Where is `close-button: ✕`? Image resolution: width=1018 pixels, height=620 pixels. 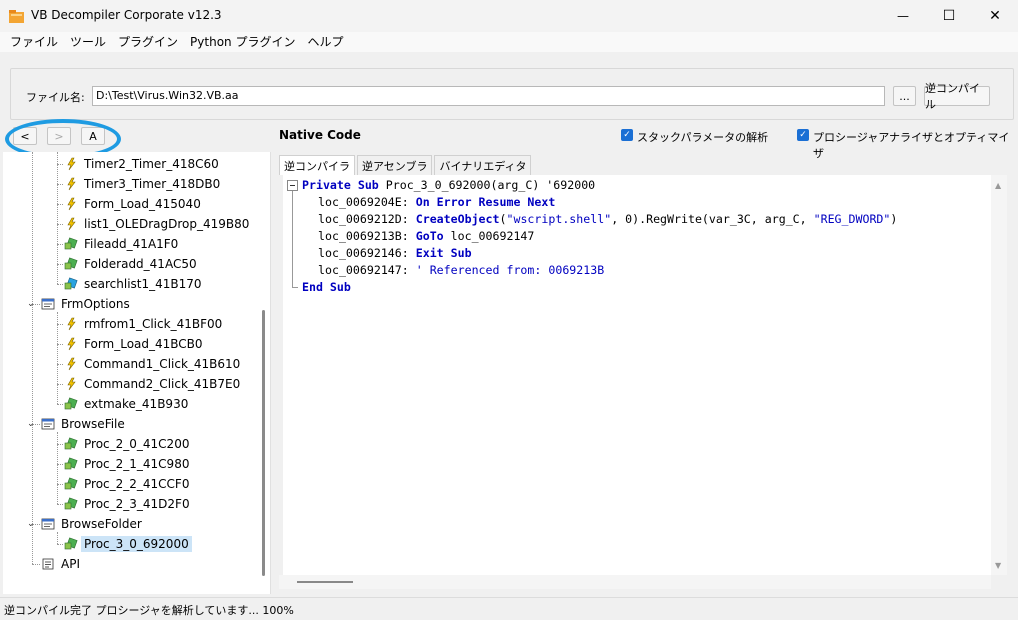 close-button: ✕ is located at coordinates (995, 16).